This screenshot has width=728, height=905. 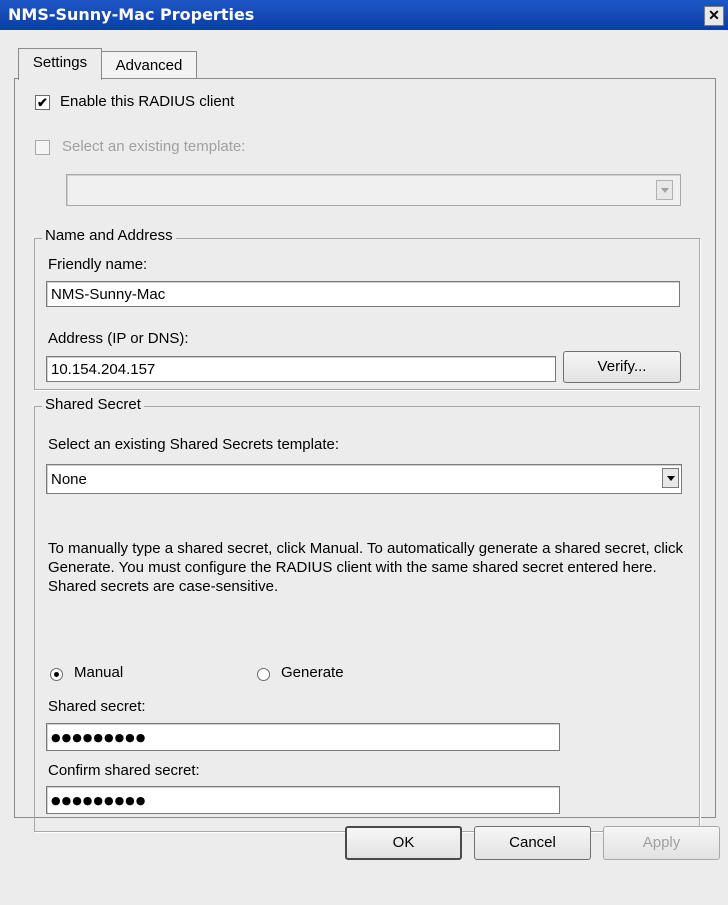 What do you see at coordinates (154, 146) in the screenshot?
I see `select-template-label: Select an existing template:` at bounding box center [154, 146].